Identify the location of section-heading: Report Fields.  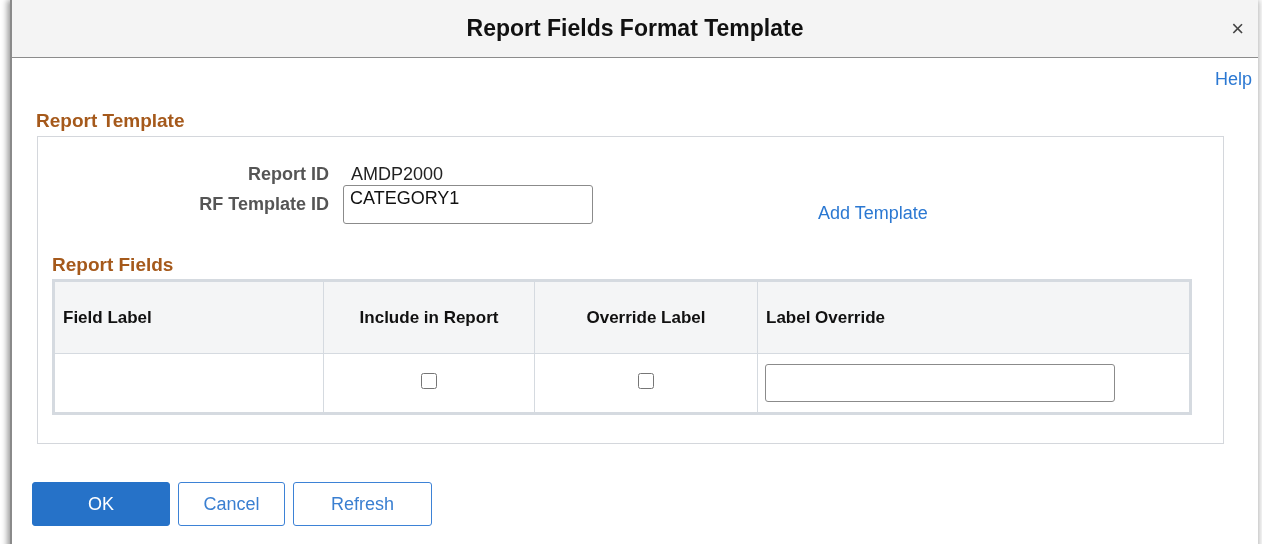
(113, 265).